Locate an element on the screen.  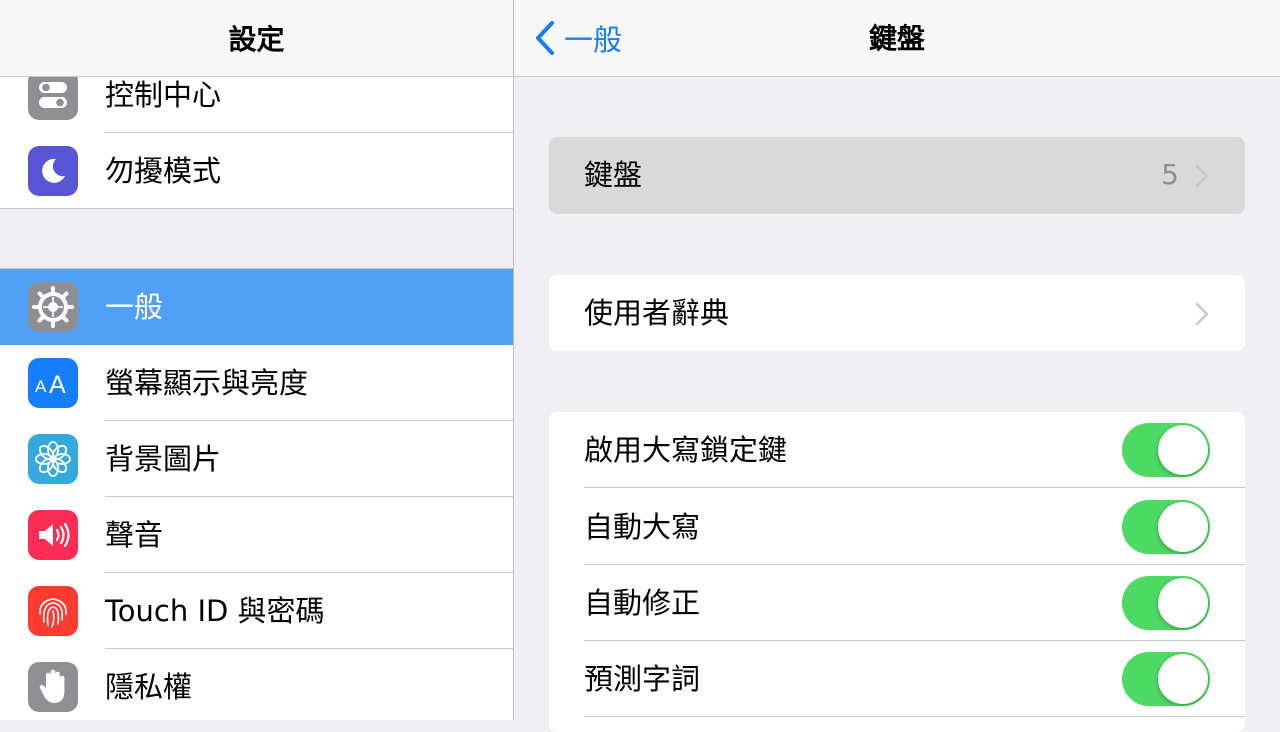
sidebar-item-label: 背景圖片 is located at coordinates (163, 459).